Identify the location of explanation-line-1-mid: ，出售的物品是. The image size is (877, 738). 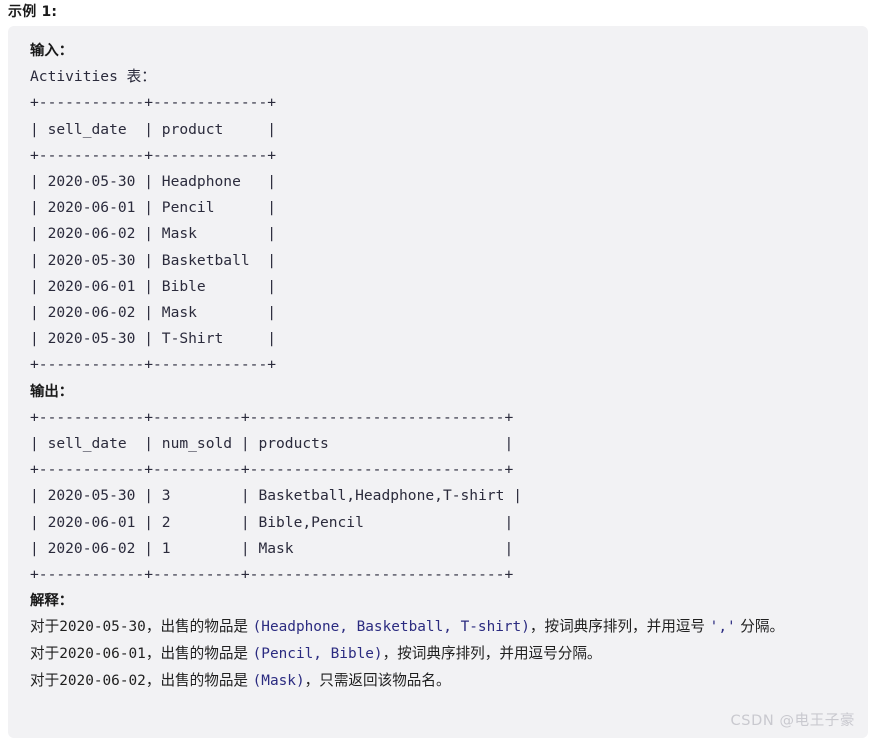
(199, 627).